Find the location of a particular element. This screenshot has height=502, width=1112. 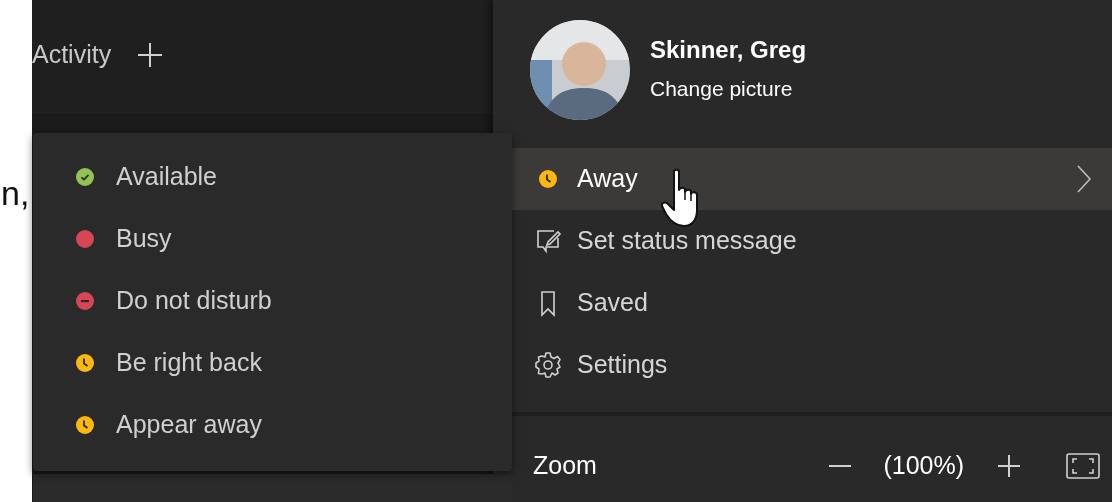

background-text: n, is located at coordinates (15, 193).